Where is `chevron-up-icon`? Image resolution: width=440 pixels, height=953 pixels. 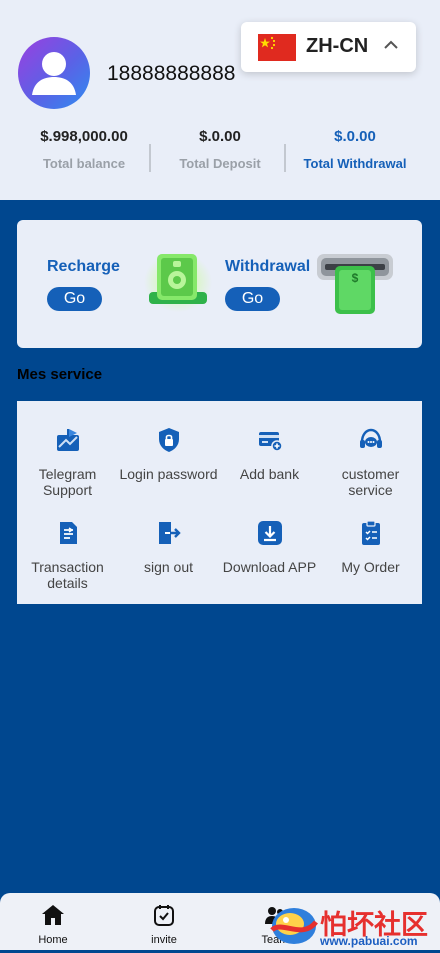 chevron-up-icon is located at coordinates (391, 44).